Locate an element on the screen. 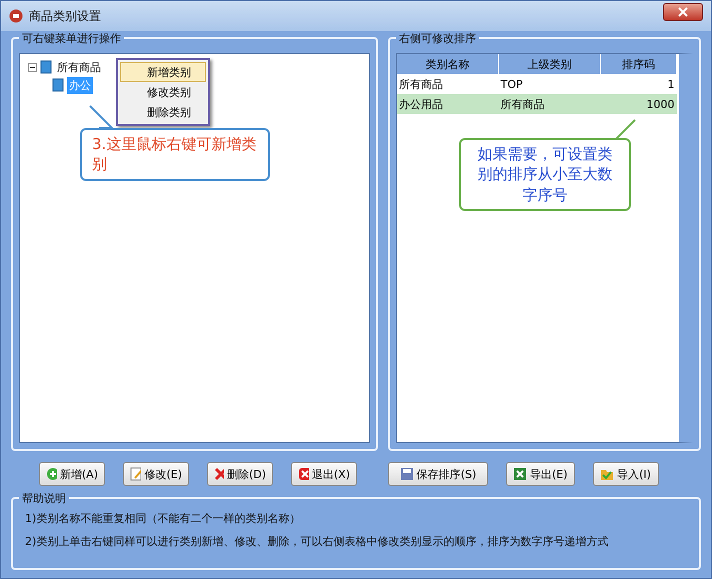  close-button is located at coordinates (683, 12).